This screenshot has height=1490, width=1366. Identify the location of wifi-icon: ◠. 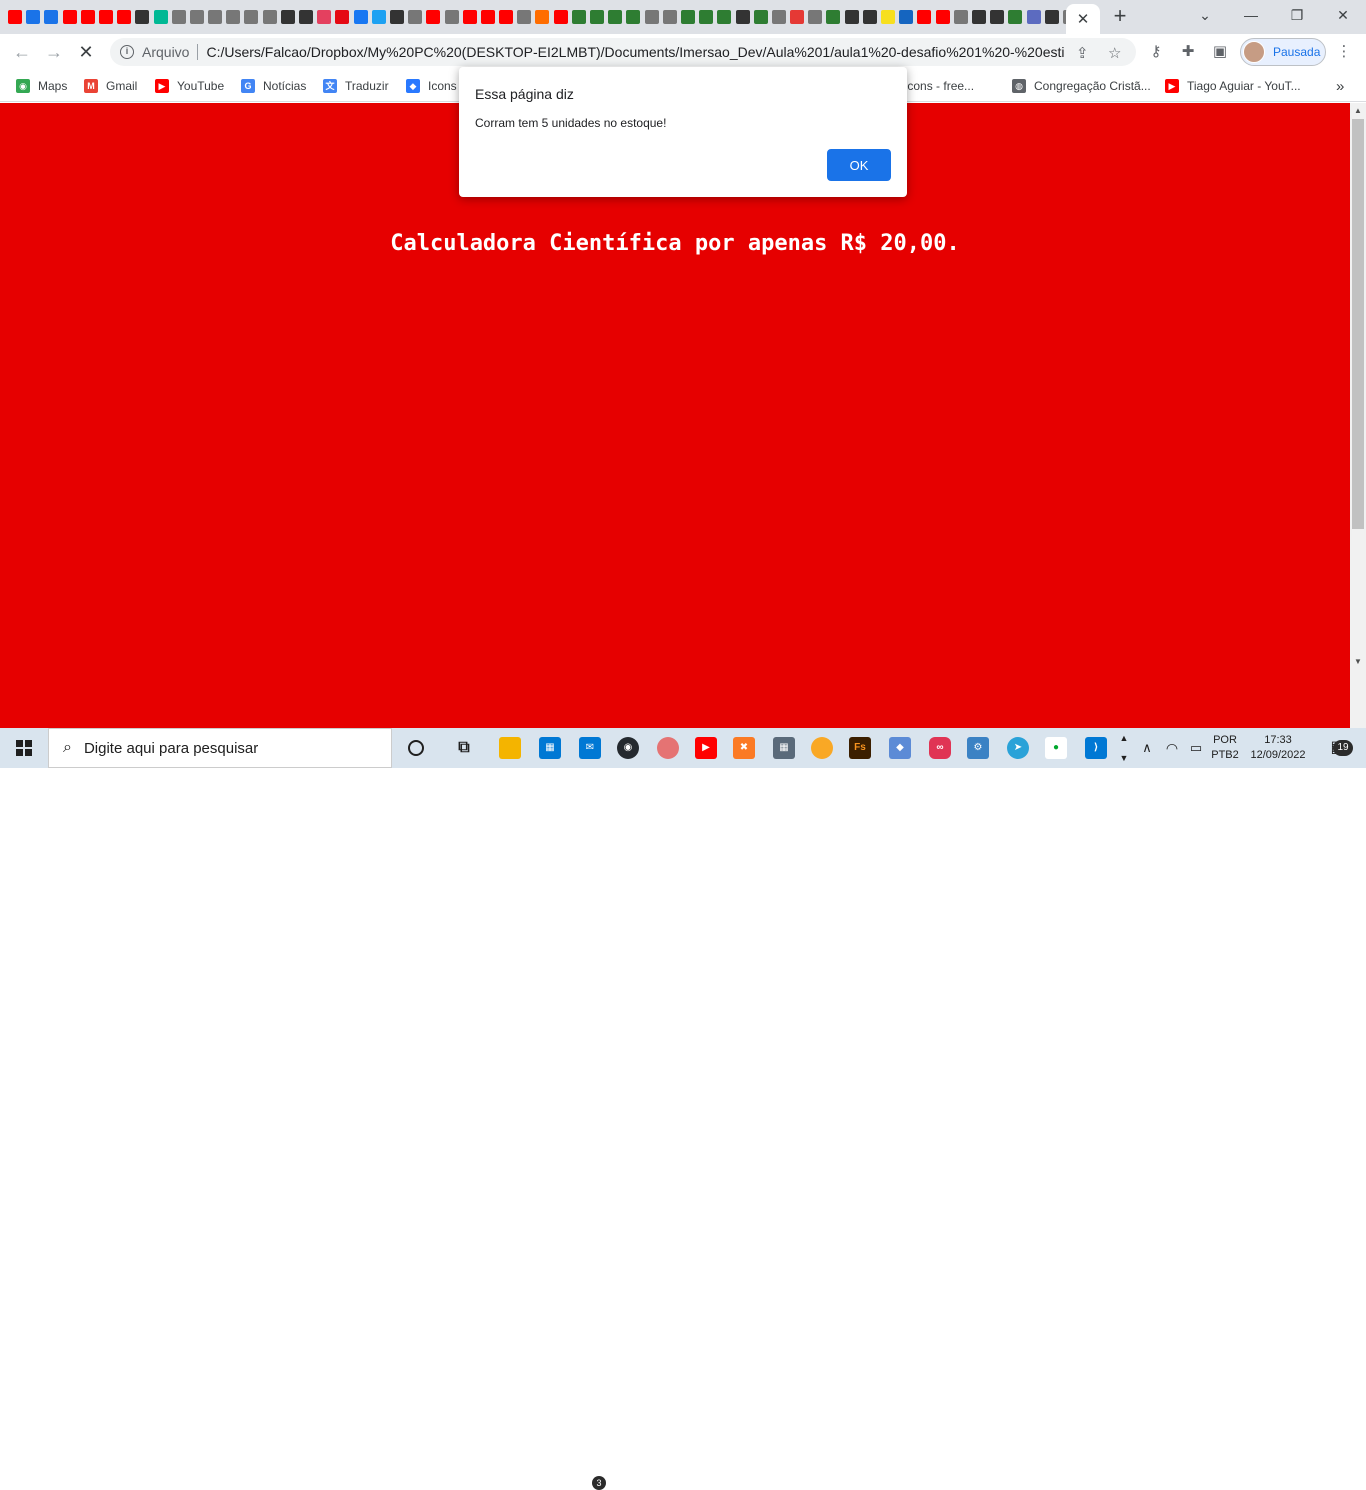
(1172, 748).